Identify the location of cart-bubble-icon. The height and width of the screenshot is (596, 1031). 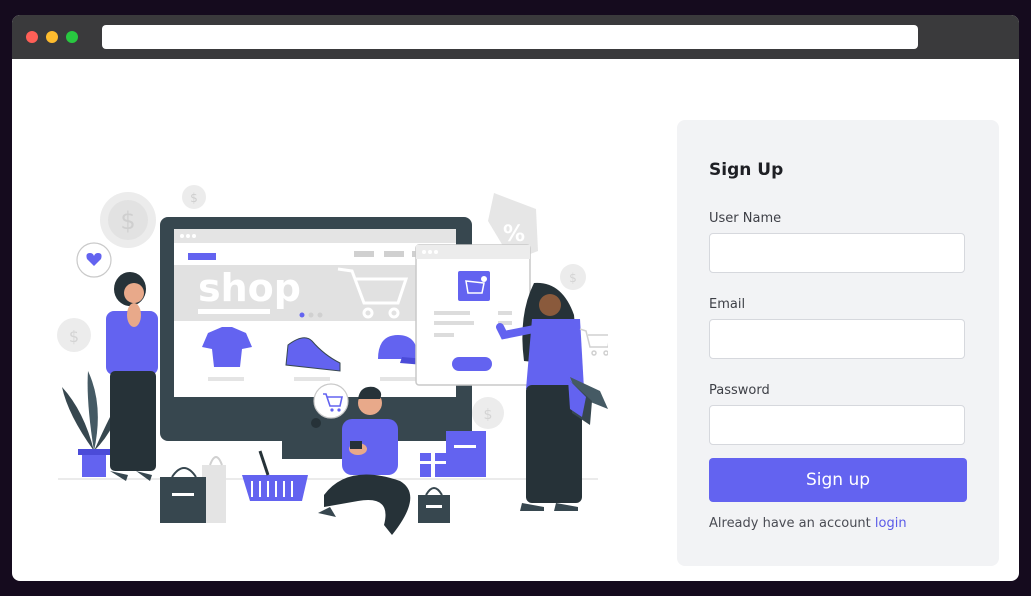
(331, 401).